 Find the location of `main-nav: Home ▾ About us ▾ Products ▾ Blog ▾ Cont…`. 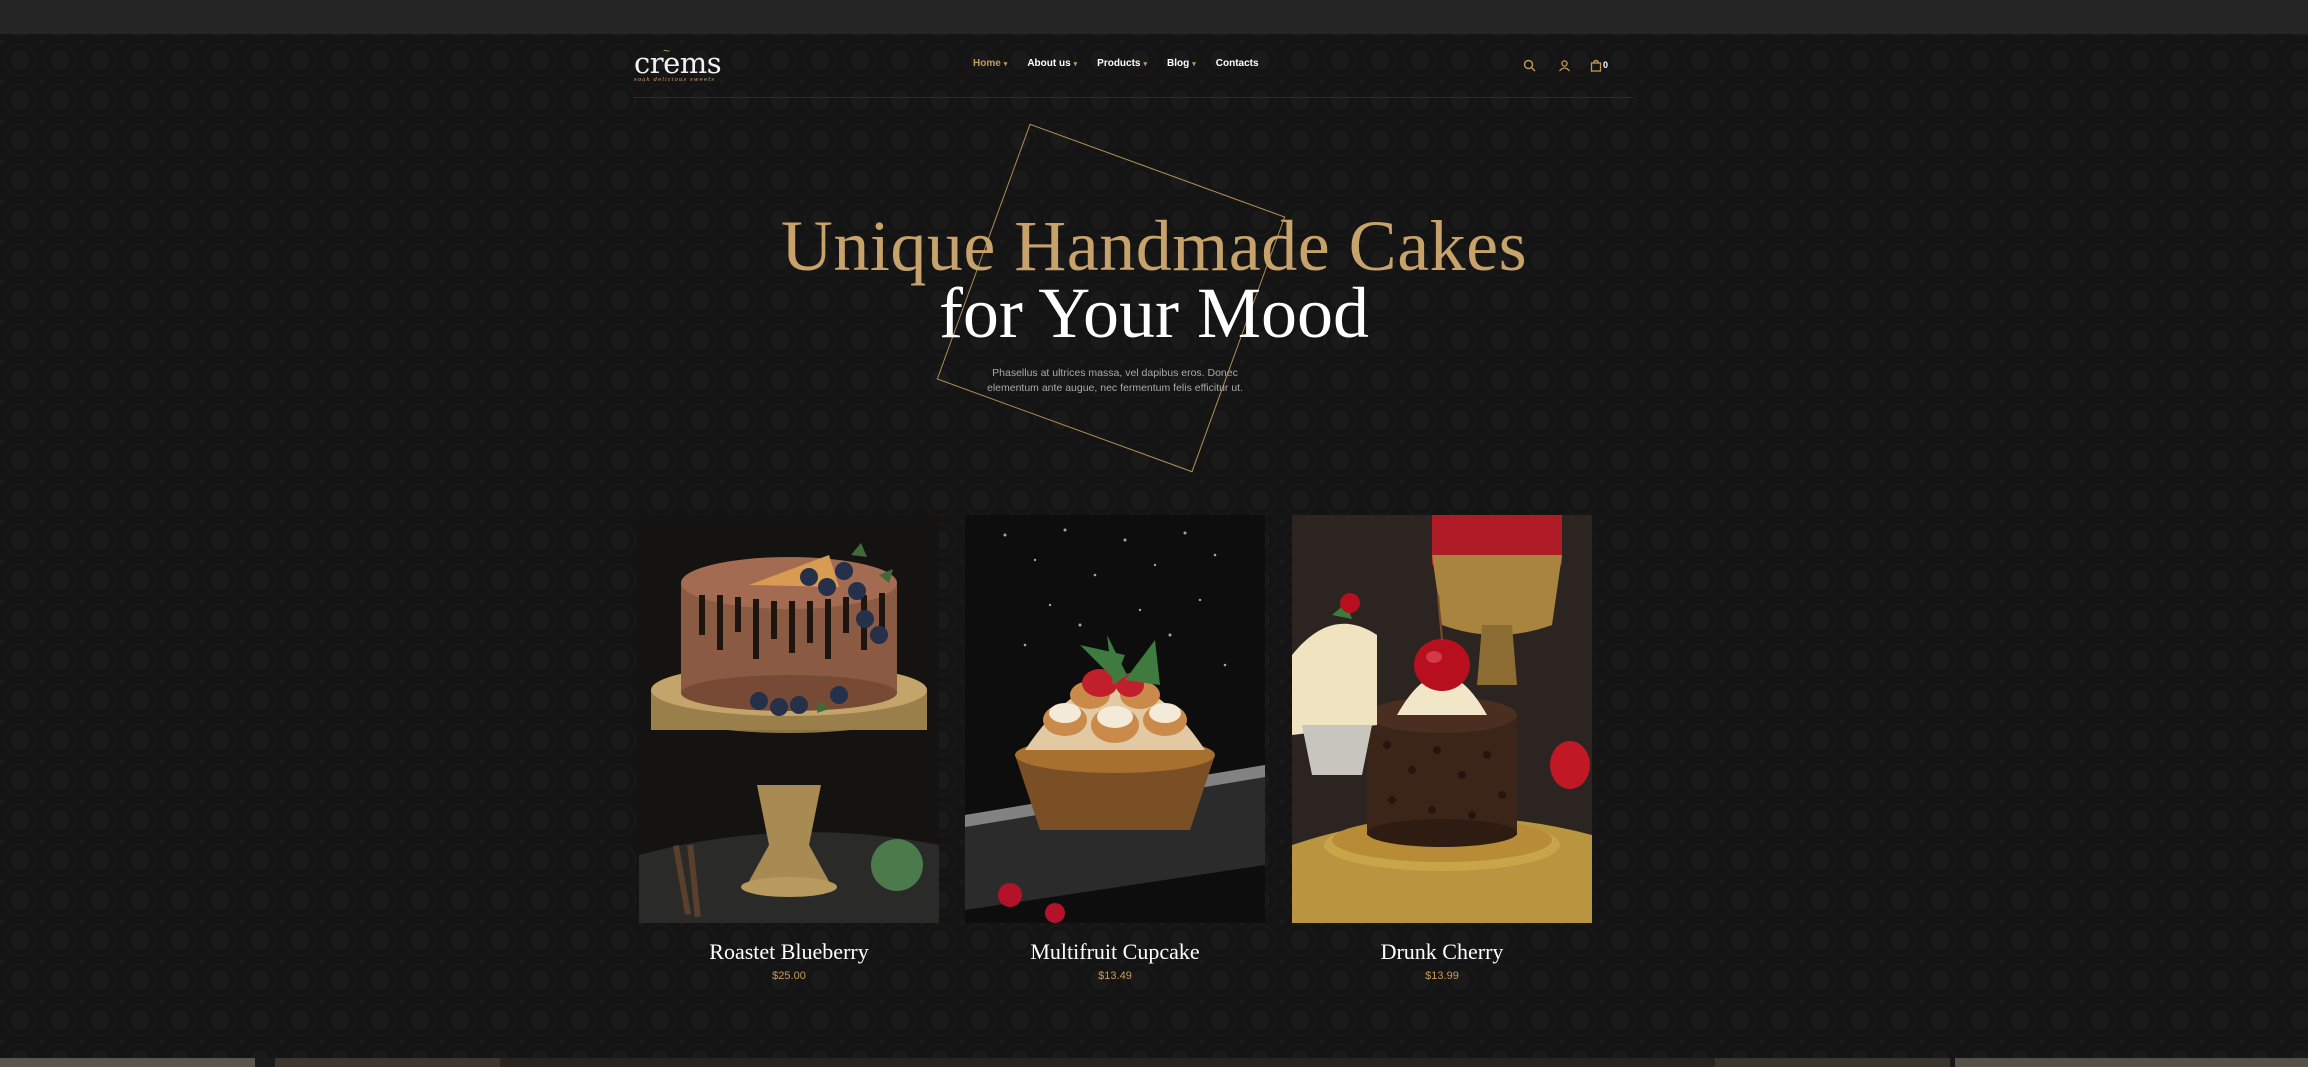

main-nav: Home ▾ About us ▾ Products ▾ Blog ▾ Cont… is located at coordinates (1126, 63).